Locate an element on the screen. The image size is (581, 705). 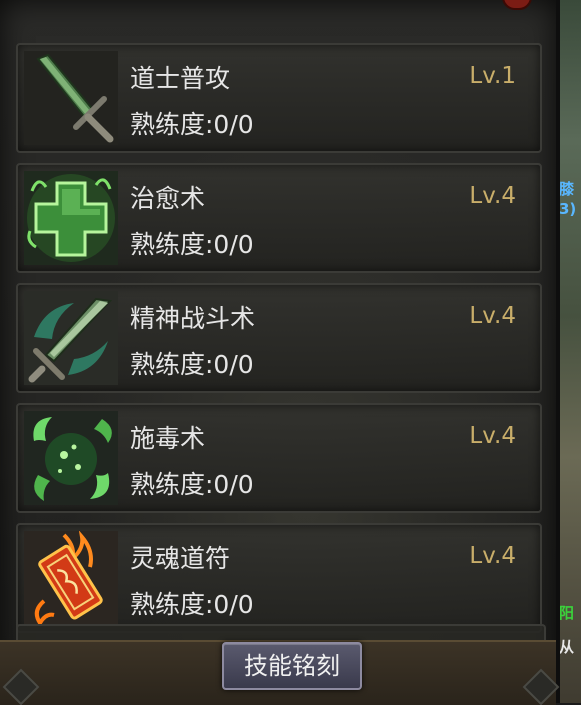
skill-engrave-button: 技能铭刻 is located at coordinates (292, 666).